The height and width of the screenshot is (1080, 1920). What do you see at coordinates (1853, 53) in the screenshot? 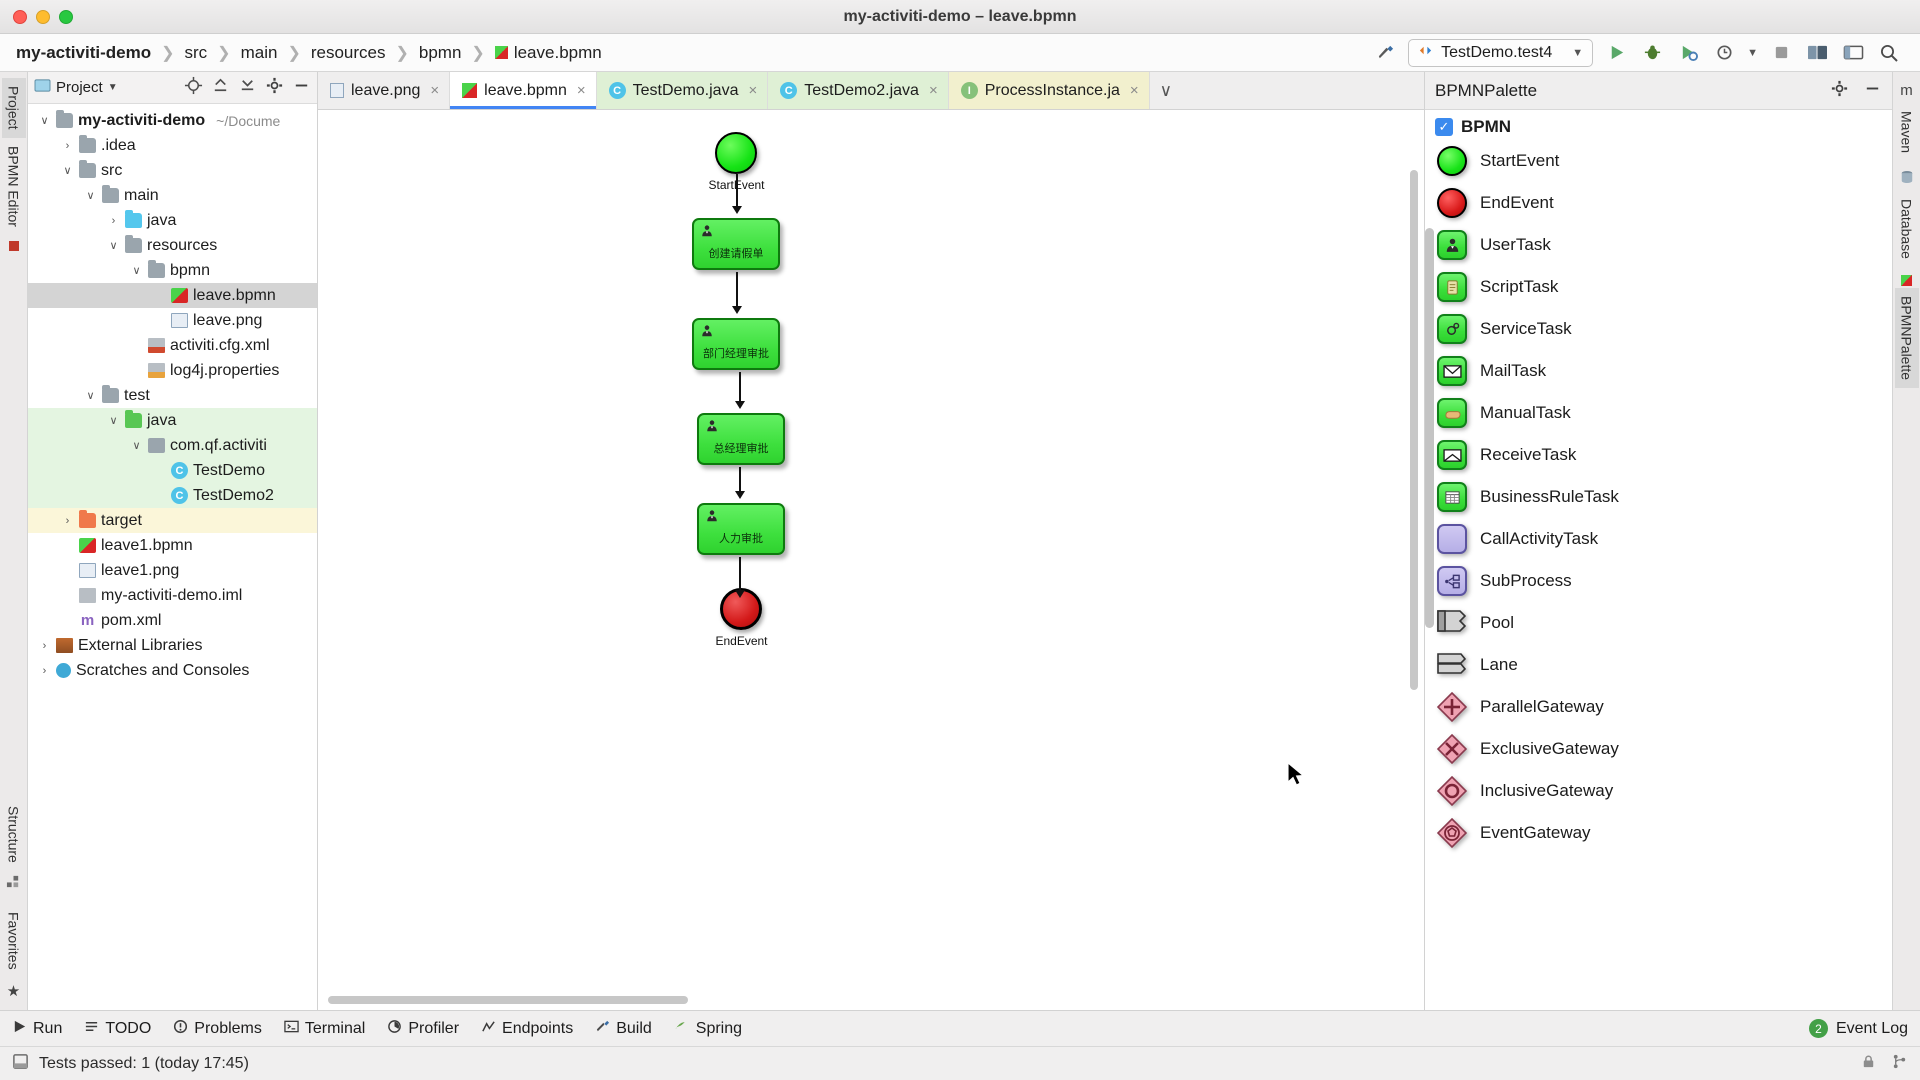
I see `layout-icon` at bounding box center [1853, 53].